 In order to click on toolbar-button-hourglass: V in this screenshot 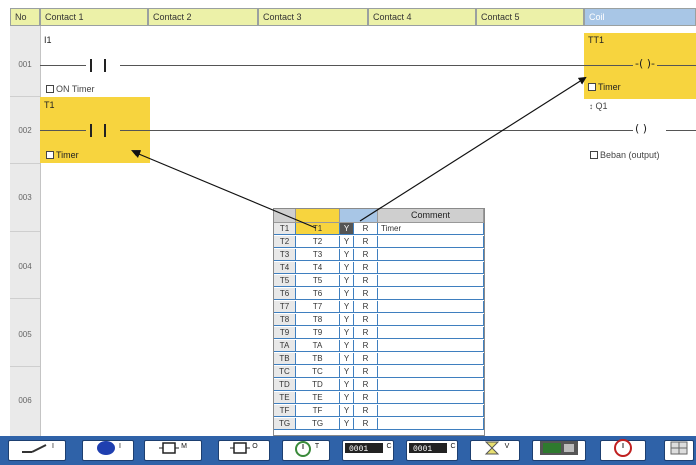, I will do `click(495, 450)`.